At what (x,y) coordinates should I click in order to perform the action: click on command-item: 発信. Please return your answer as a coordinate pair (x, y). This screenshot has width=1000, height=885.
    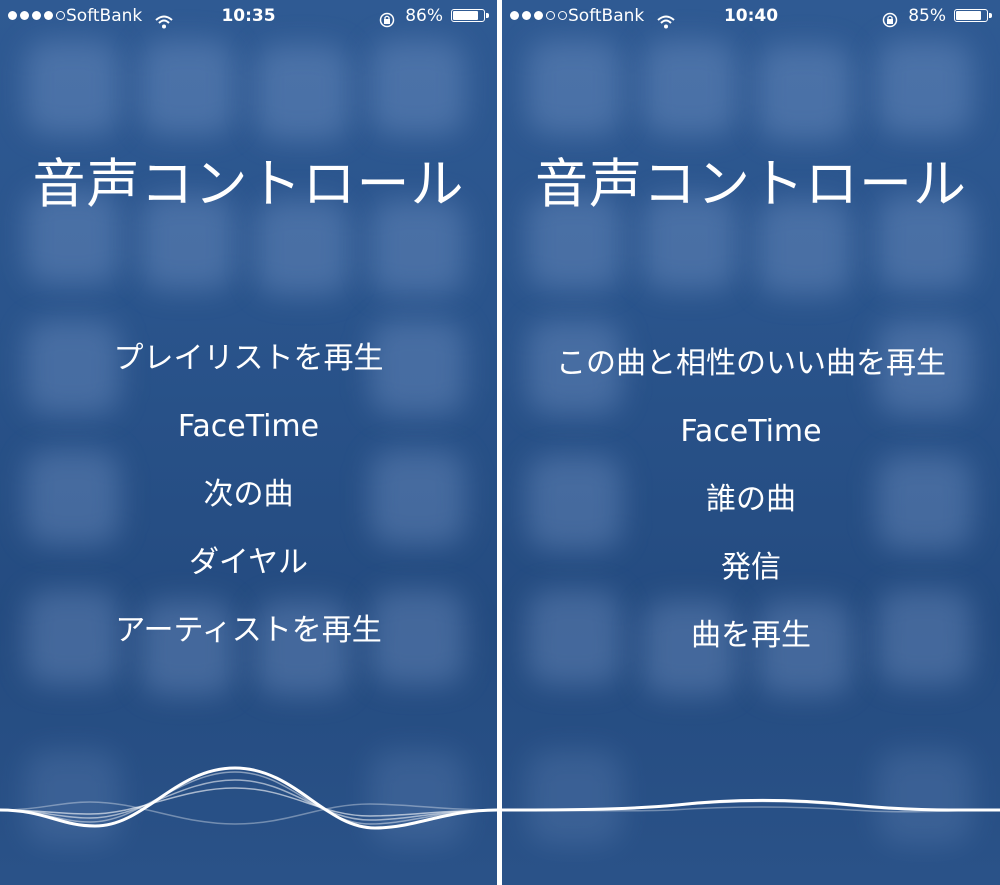
    Looking at the image, I should click on (751, 567).